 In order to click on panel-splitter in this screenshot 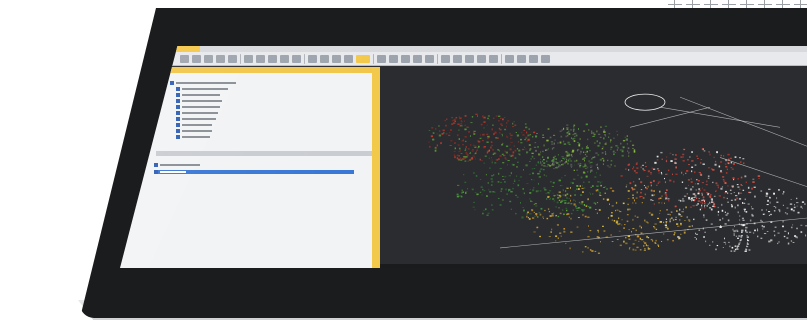, I will do `click(376, 167)`.